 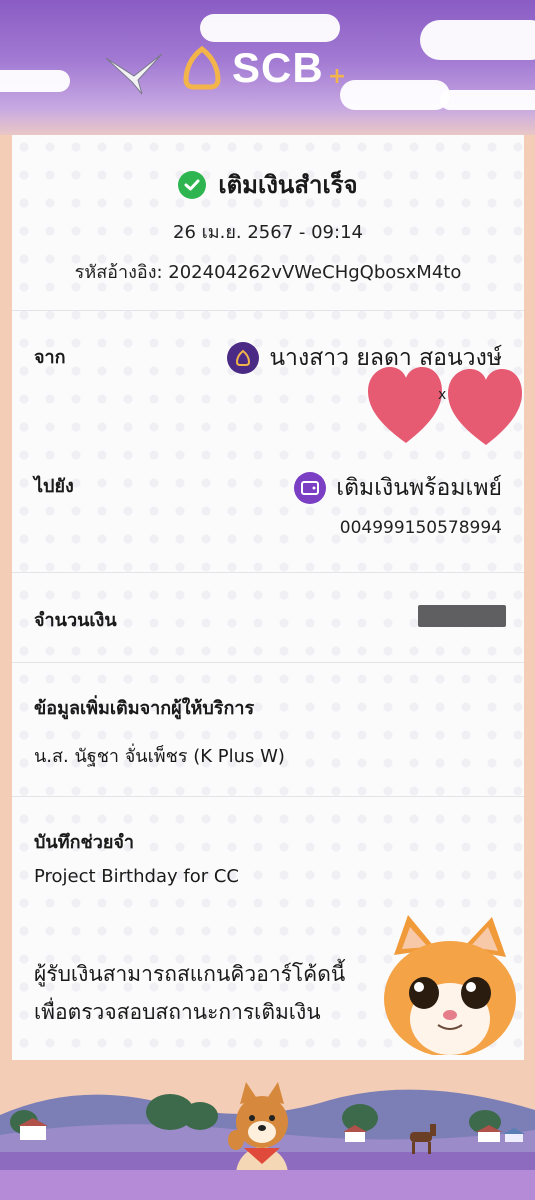 I want to click on brand-name: SCB, so click(x=278, y=67).